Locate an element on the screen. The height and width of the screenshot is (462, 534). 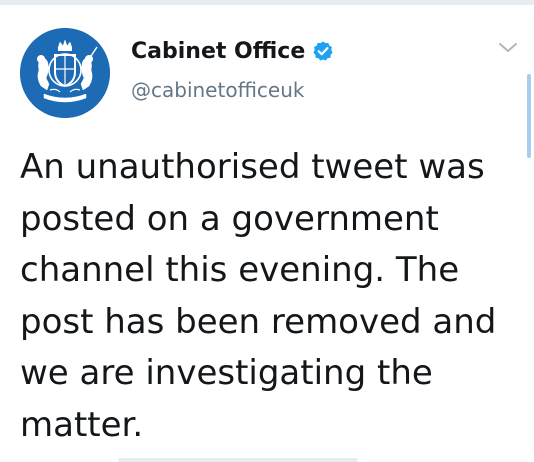
top-divider is located at coordinates (267, 2).